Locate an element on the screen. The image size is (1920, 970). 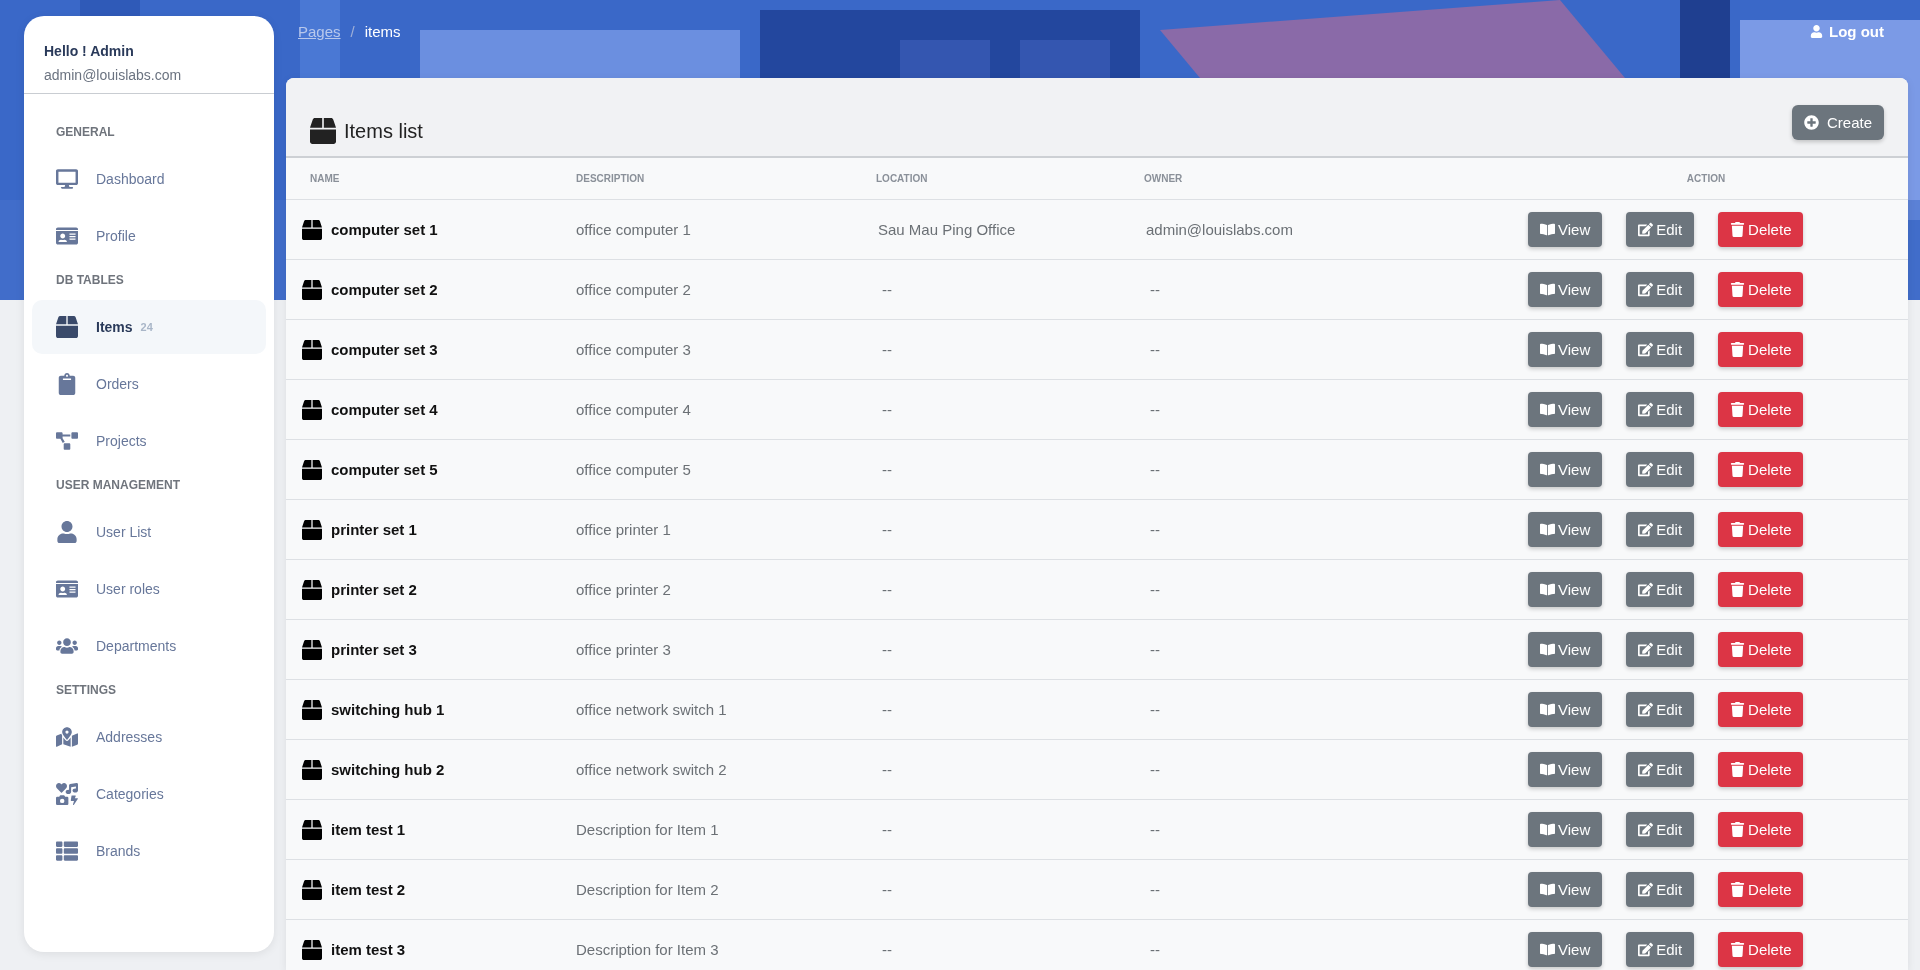
logout-link: Log out is located at coordinates (1847, 31).